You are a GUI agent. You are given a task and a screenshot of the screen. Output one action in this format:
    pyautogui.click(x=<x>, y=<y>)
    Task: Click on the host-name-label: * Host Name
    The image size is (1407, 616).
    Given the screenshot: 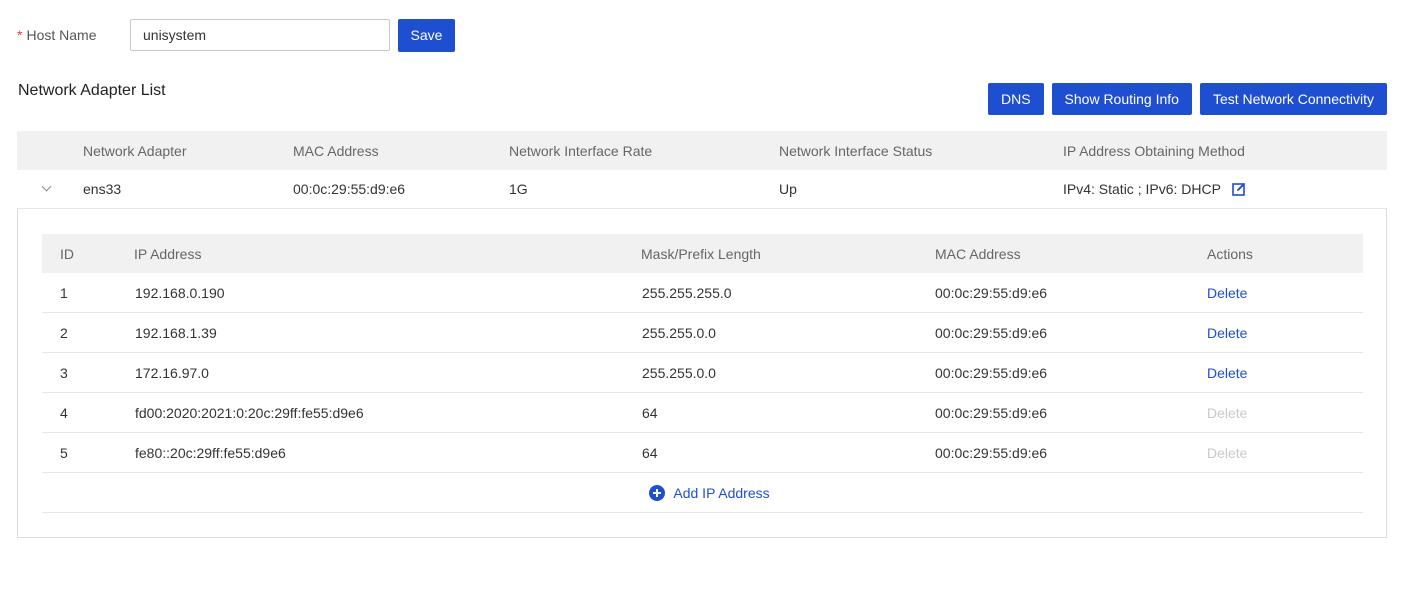 What is the action you would take?
    pyautogui.click(x=73, y=35)
    